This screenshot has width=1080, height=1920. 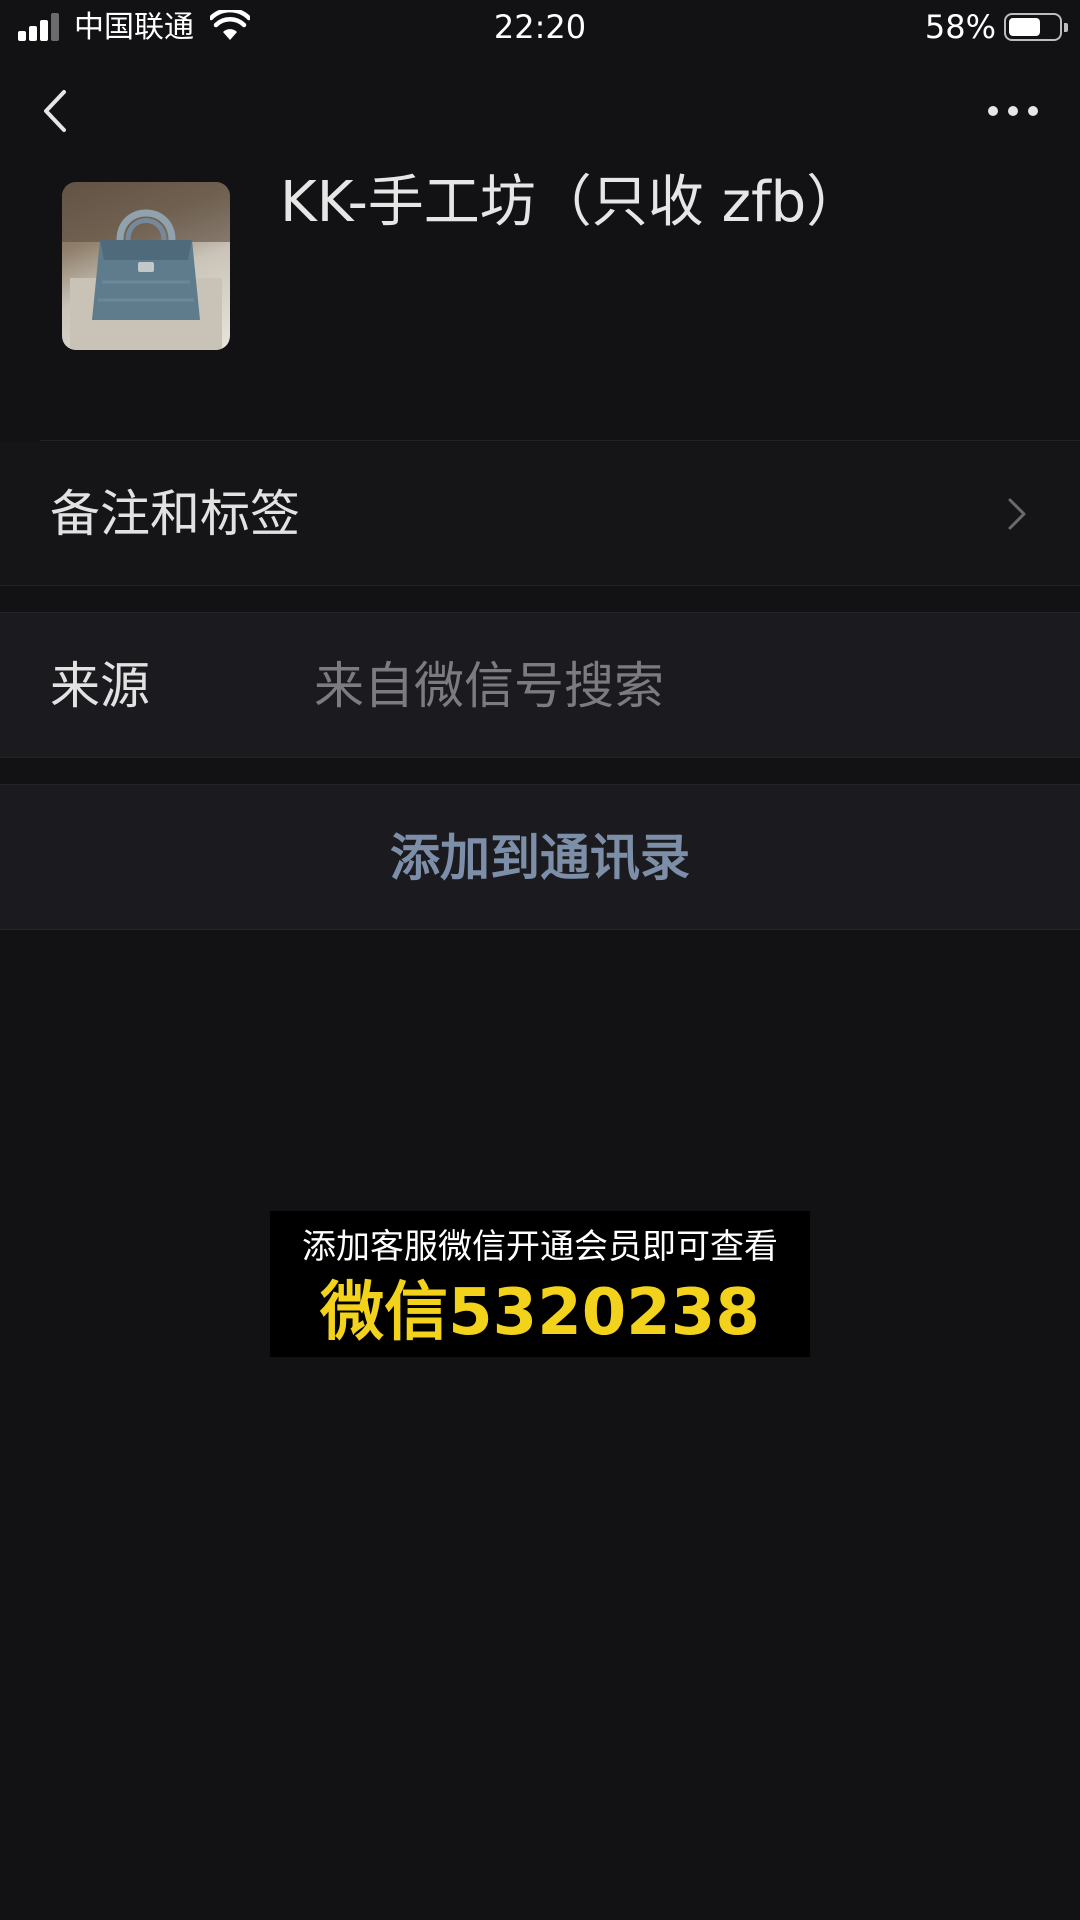 I want to click on source-row: 来源 来自微信号搜索, so click(x=540, y=685).